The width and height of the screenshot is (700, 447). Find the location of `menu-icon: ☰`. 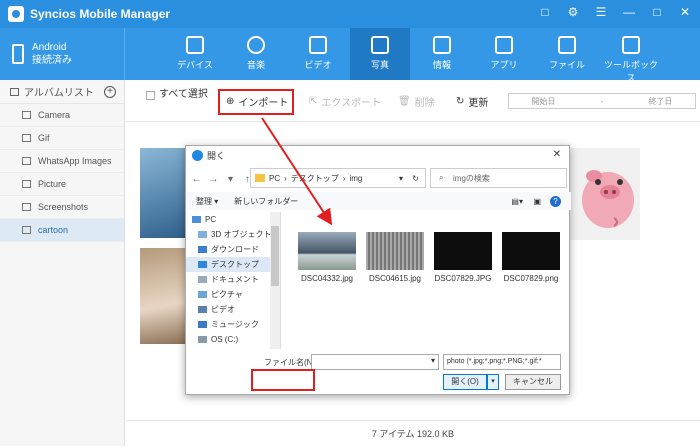

menu-icon: ☰ is located at coordinates (601, 12).